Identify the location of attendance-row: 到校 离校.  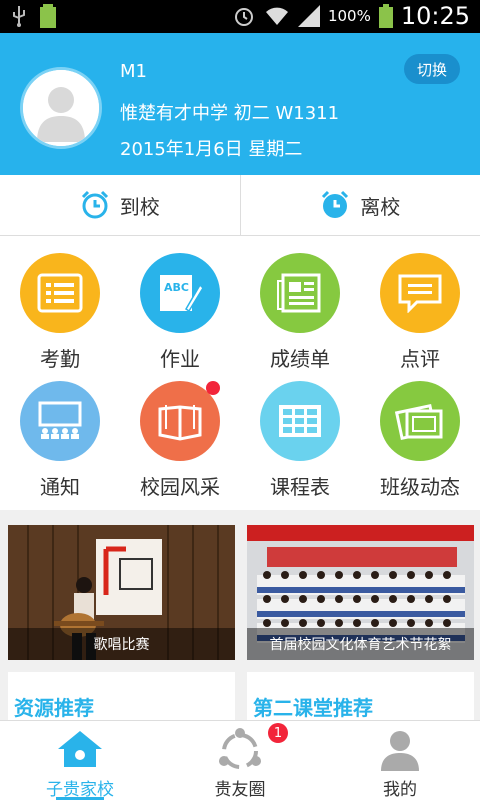
(240, 205).